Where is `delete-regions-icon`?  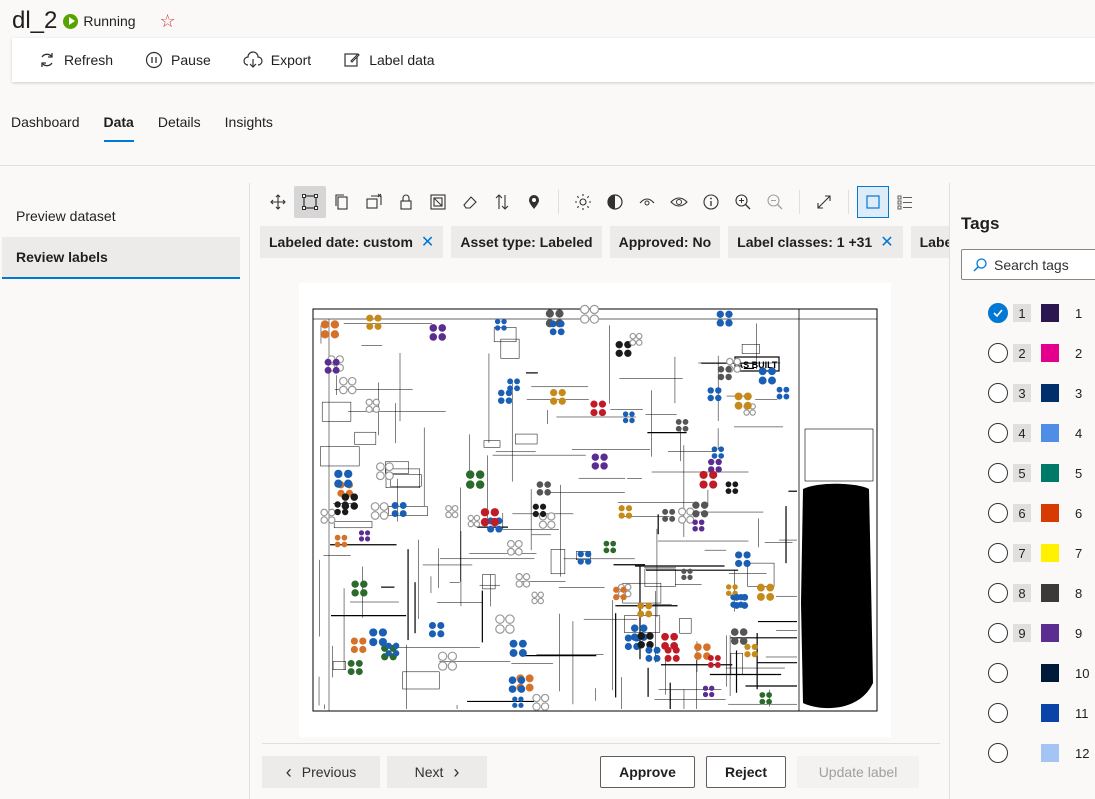
delete-regions-icon is located at coordinates (374, 202).